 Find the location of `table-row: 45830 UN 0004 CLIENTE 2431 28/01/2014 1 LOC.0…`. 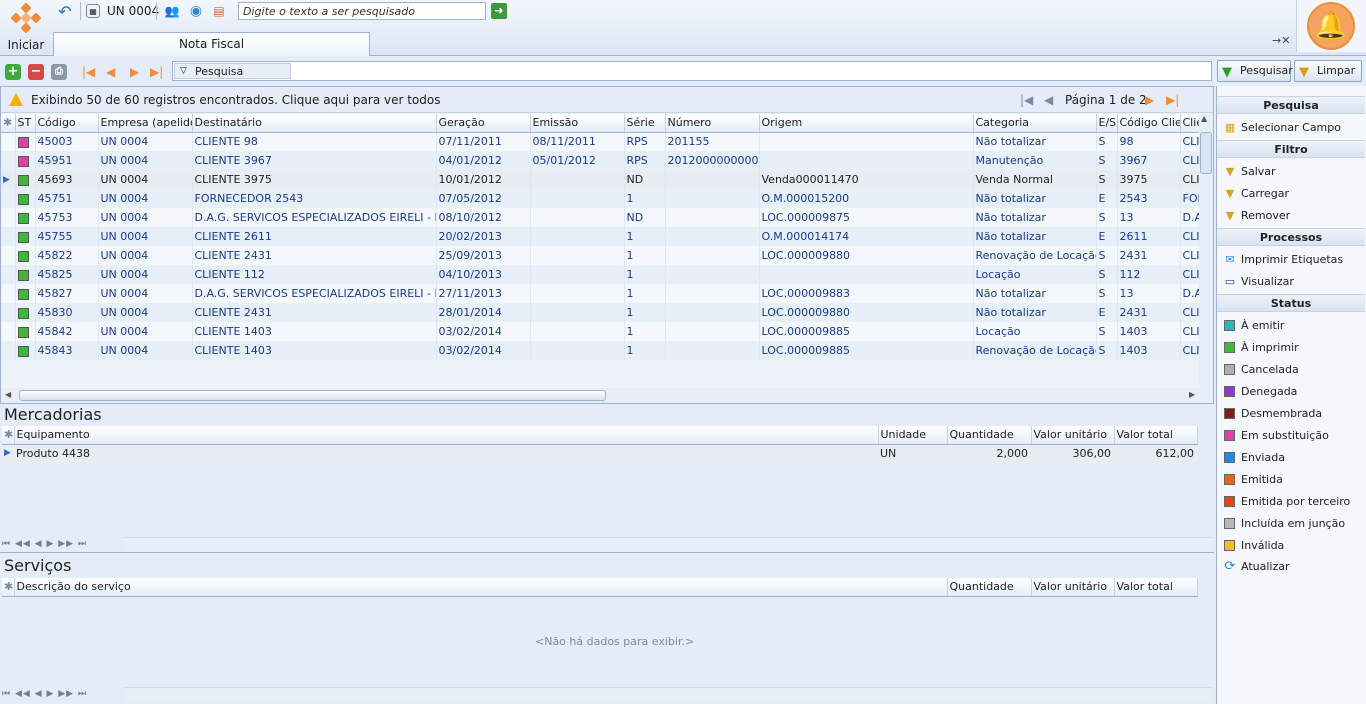

table-row: 45830 UN 0004 CLIENTE 2431 28/01/2014 1 LOC.0… is located at coordinates (600, 312).